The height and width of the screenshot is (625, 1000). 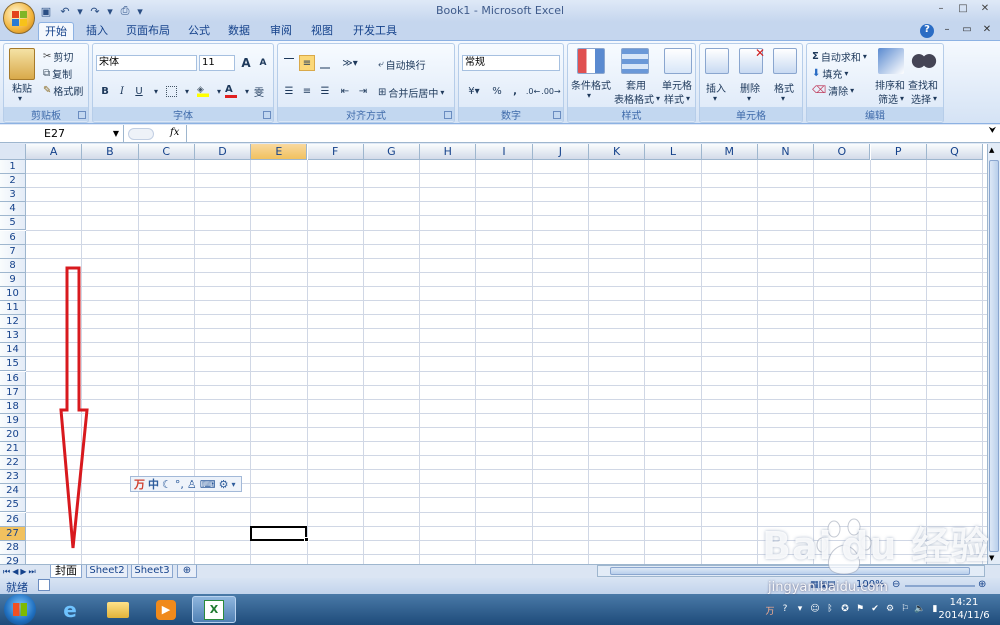 What do you see at coordinates (107, 571) in the screenshot?
I see `sheet-tab-sheet2: Sheet2` at bounding box center [107, 571].